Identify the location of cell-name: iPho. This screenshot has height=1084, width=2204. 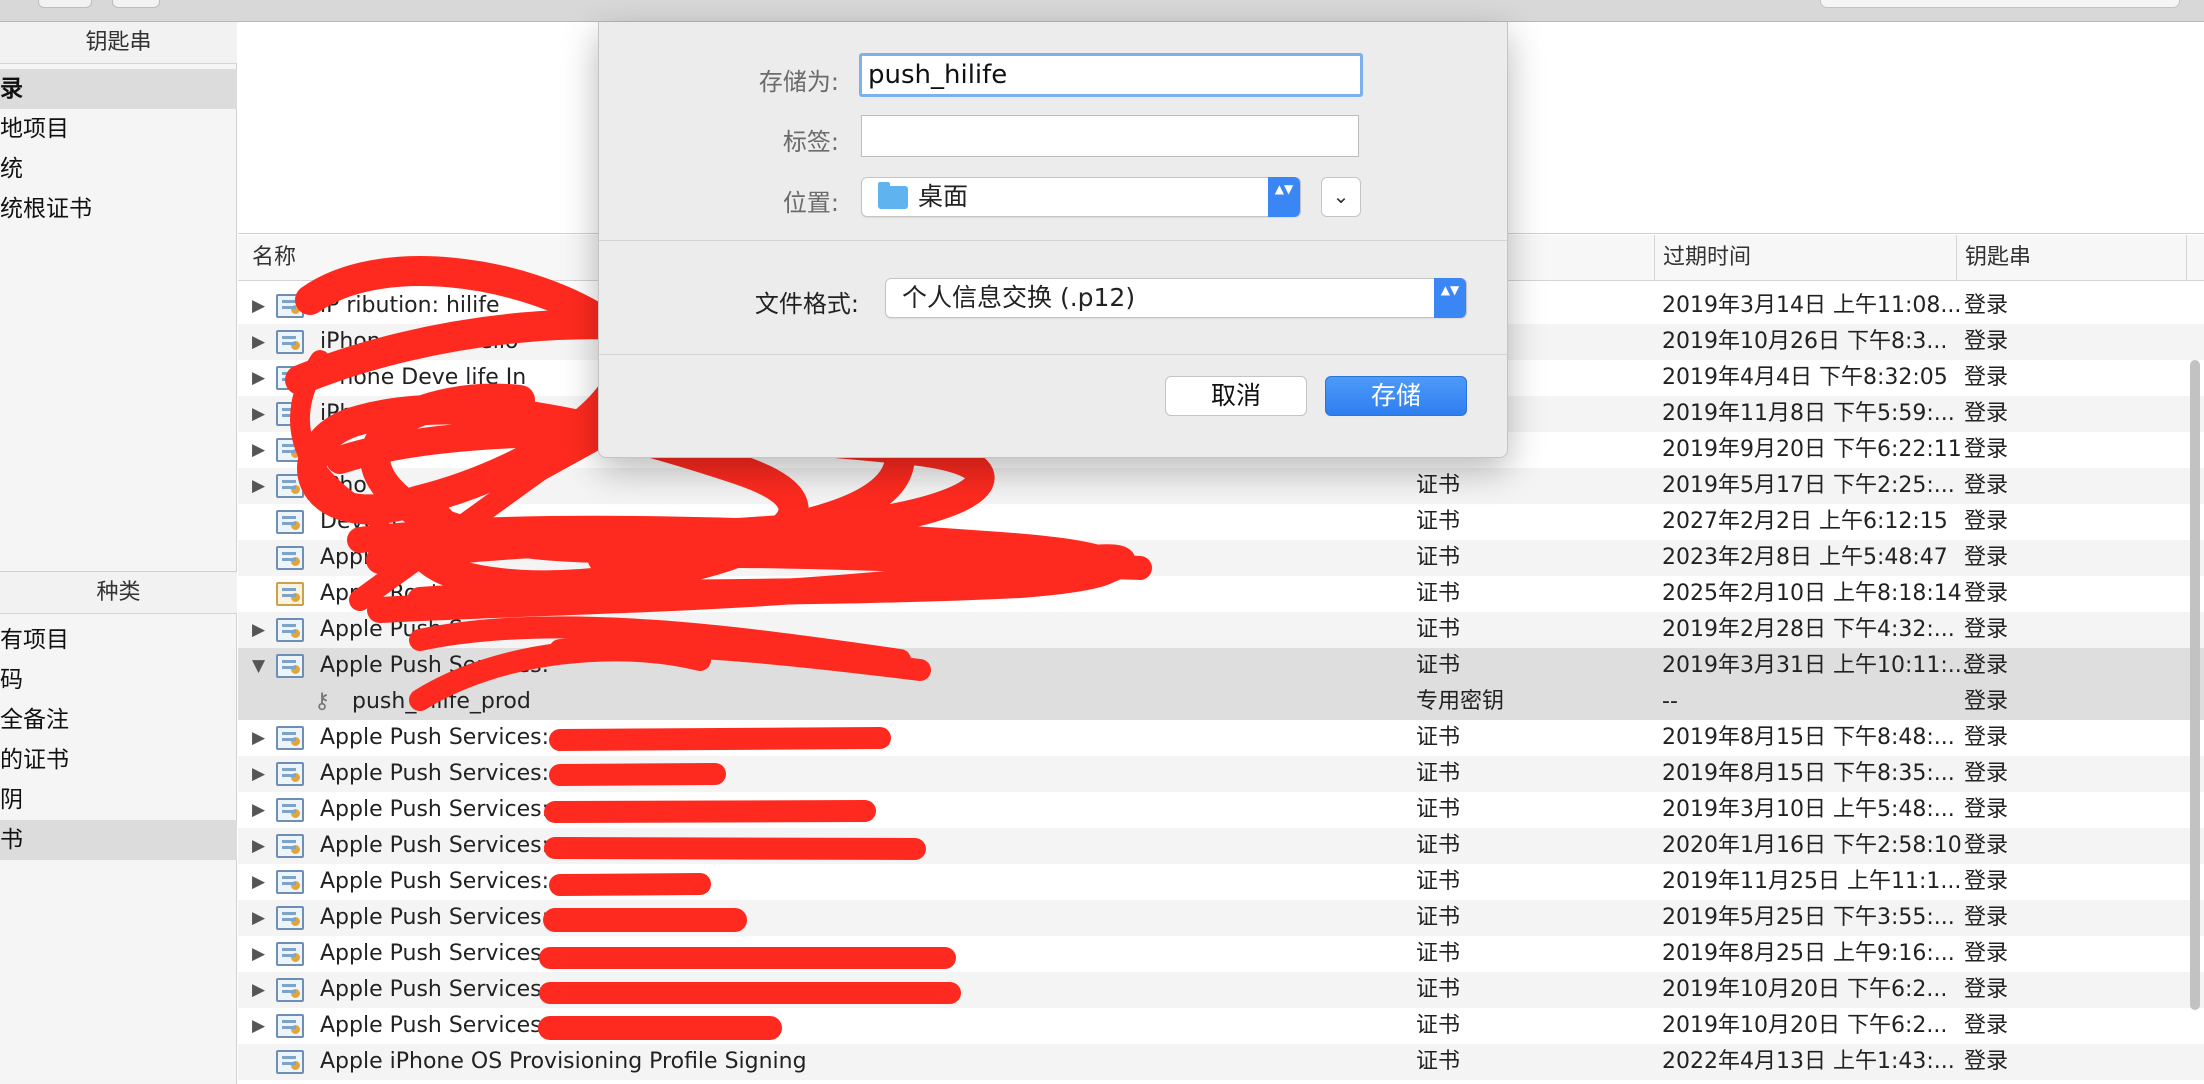
(343, 413).